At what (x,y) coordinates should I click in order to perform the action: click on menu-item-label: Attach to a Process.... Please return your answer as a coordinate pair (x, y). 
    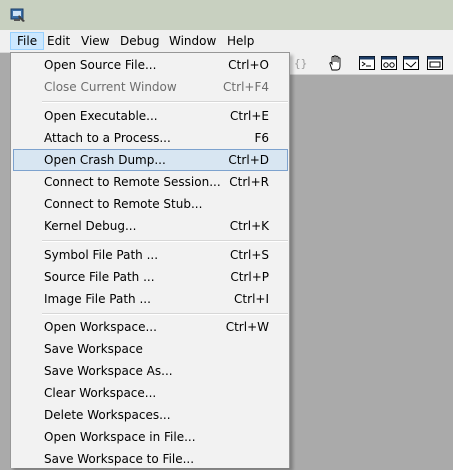
    Looking at the image, I should click on (107, 138).